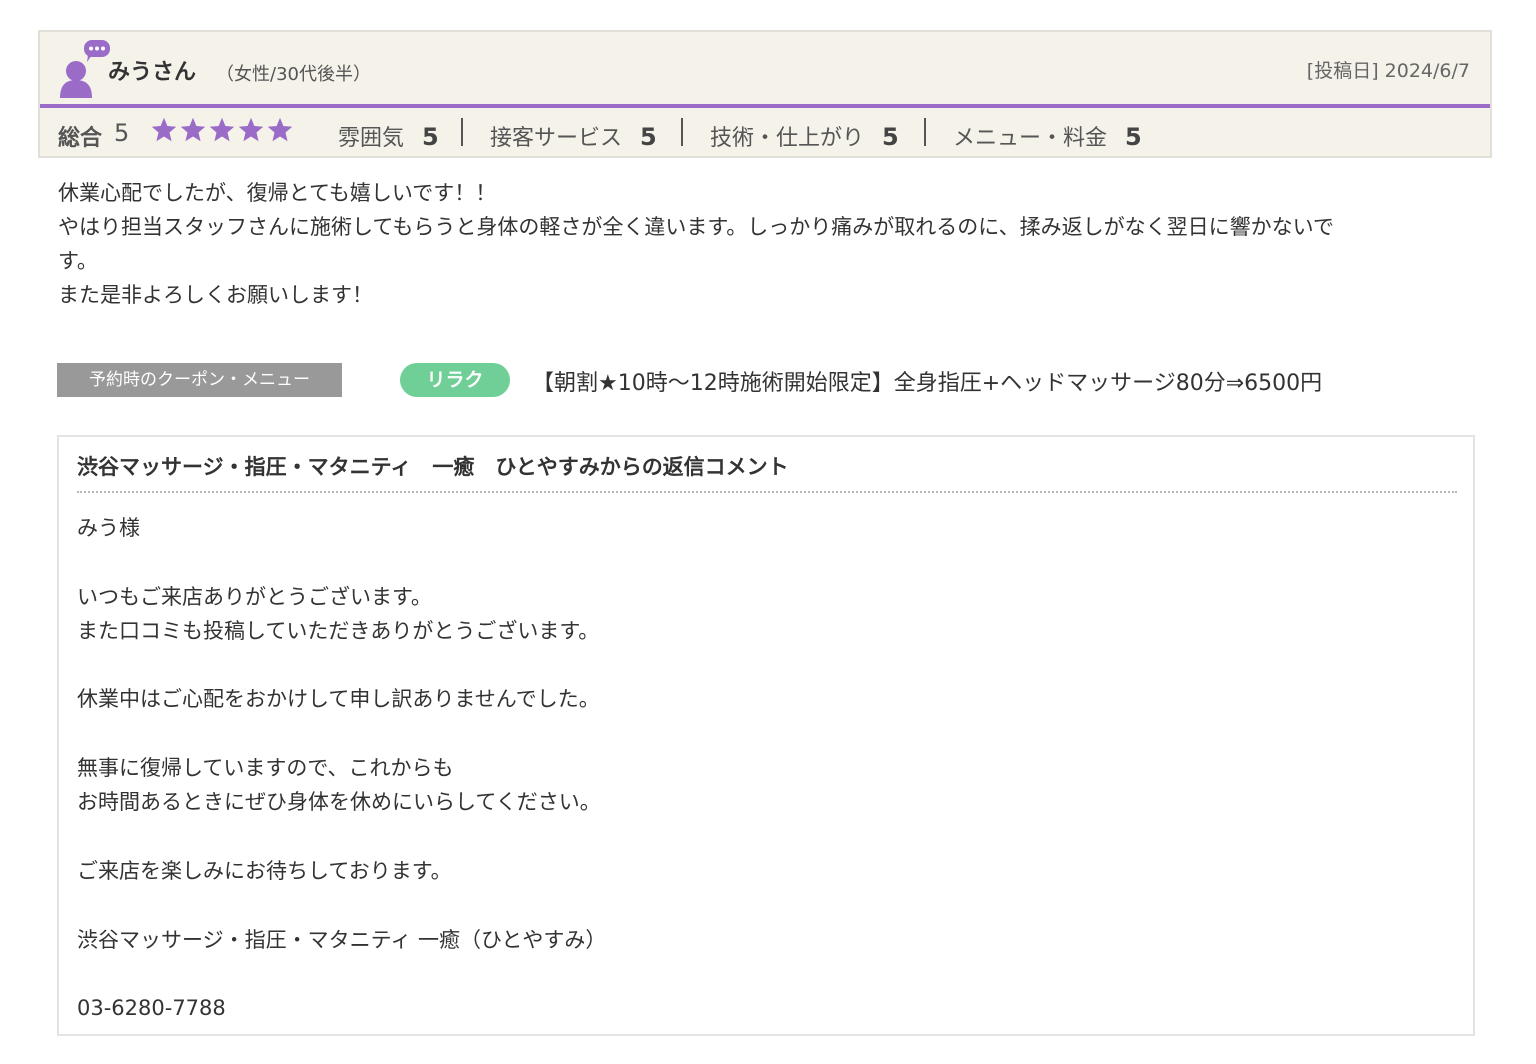 This screenshot has height=1064, width=1536. Describe the element at coordinates (254, 596) in the screenshot. I see `reply-line: いつもご来店ありがとうございます。` at that location.